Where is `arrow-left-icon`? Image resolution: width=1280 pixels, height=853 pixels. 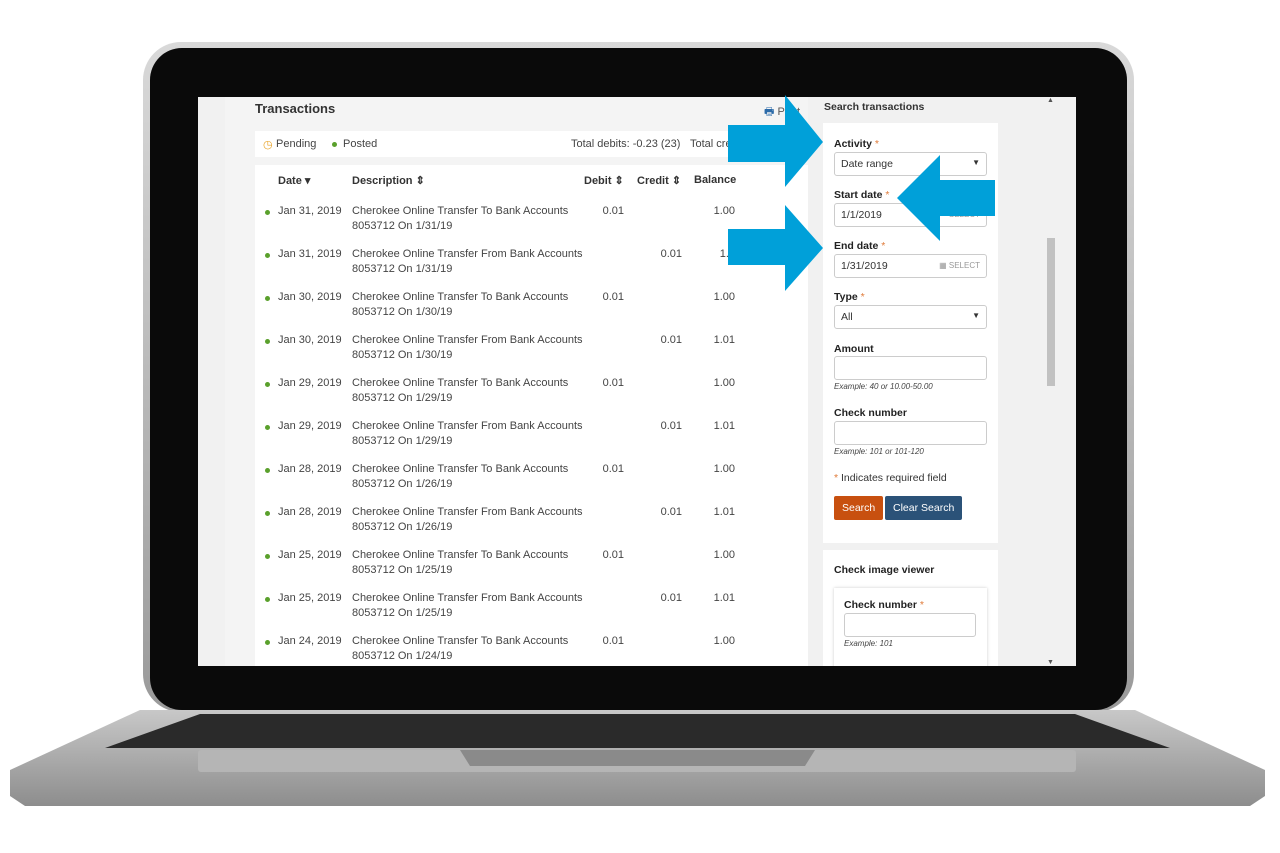
arrow-left-icon is located at coordinates (946, 198).